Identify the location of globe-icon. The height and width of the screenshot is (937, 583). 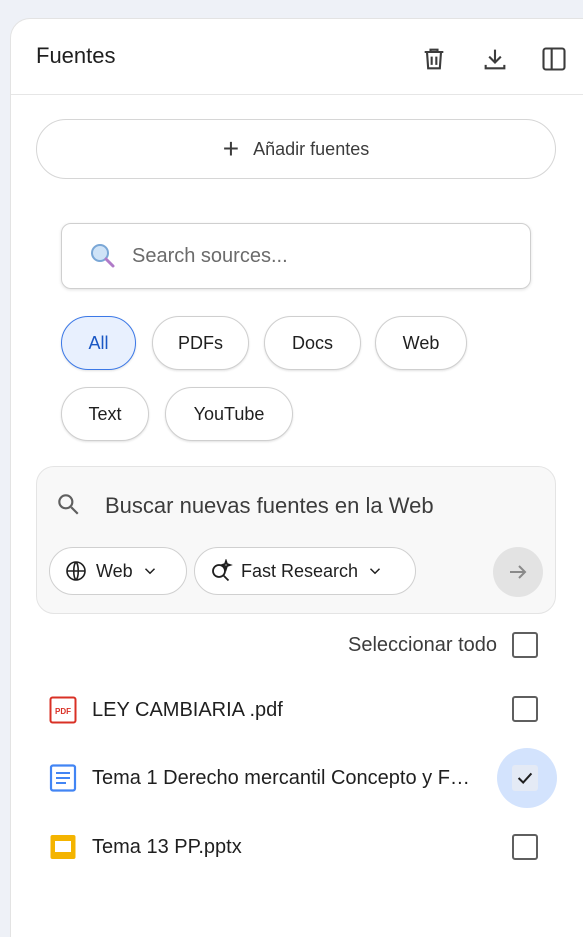
(76, 571).